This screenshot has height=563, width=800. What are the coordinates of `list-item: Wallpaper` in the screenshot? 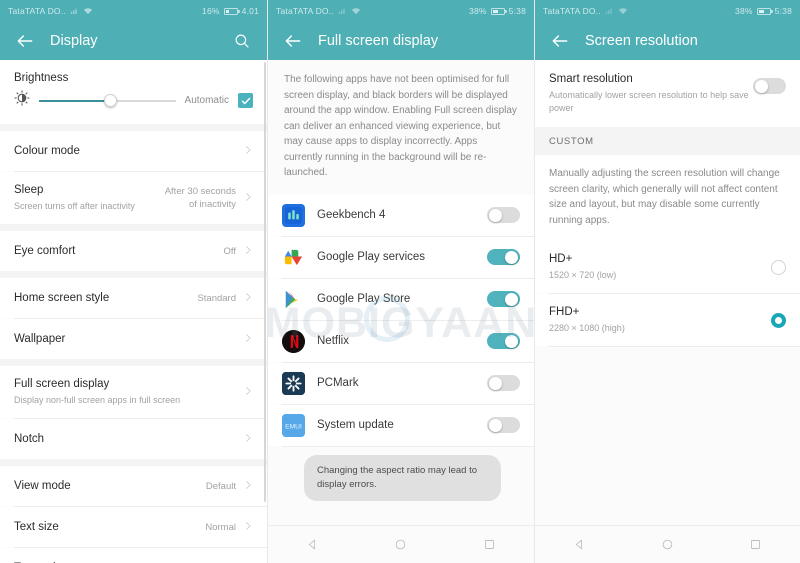 It's located at (133, 339).